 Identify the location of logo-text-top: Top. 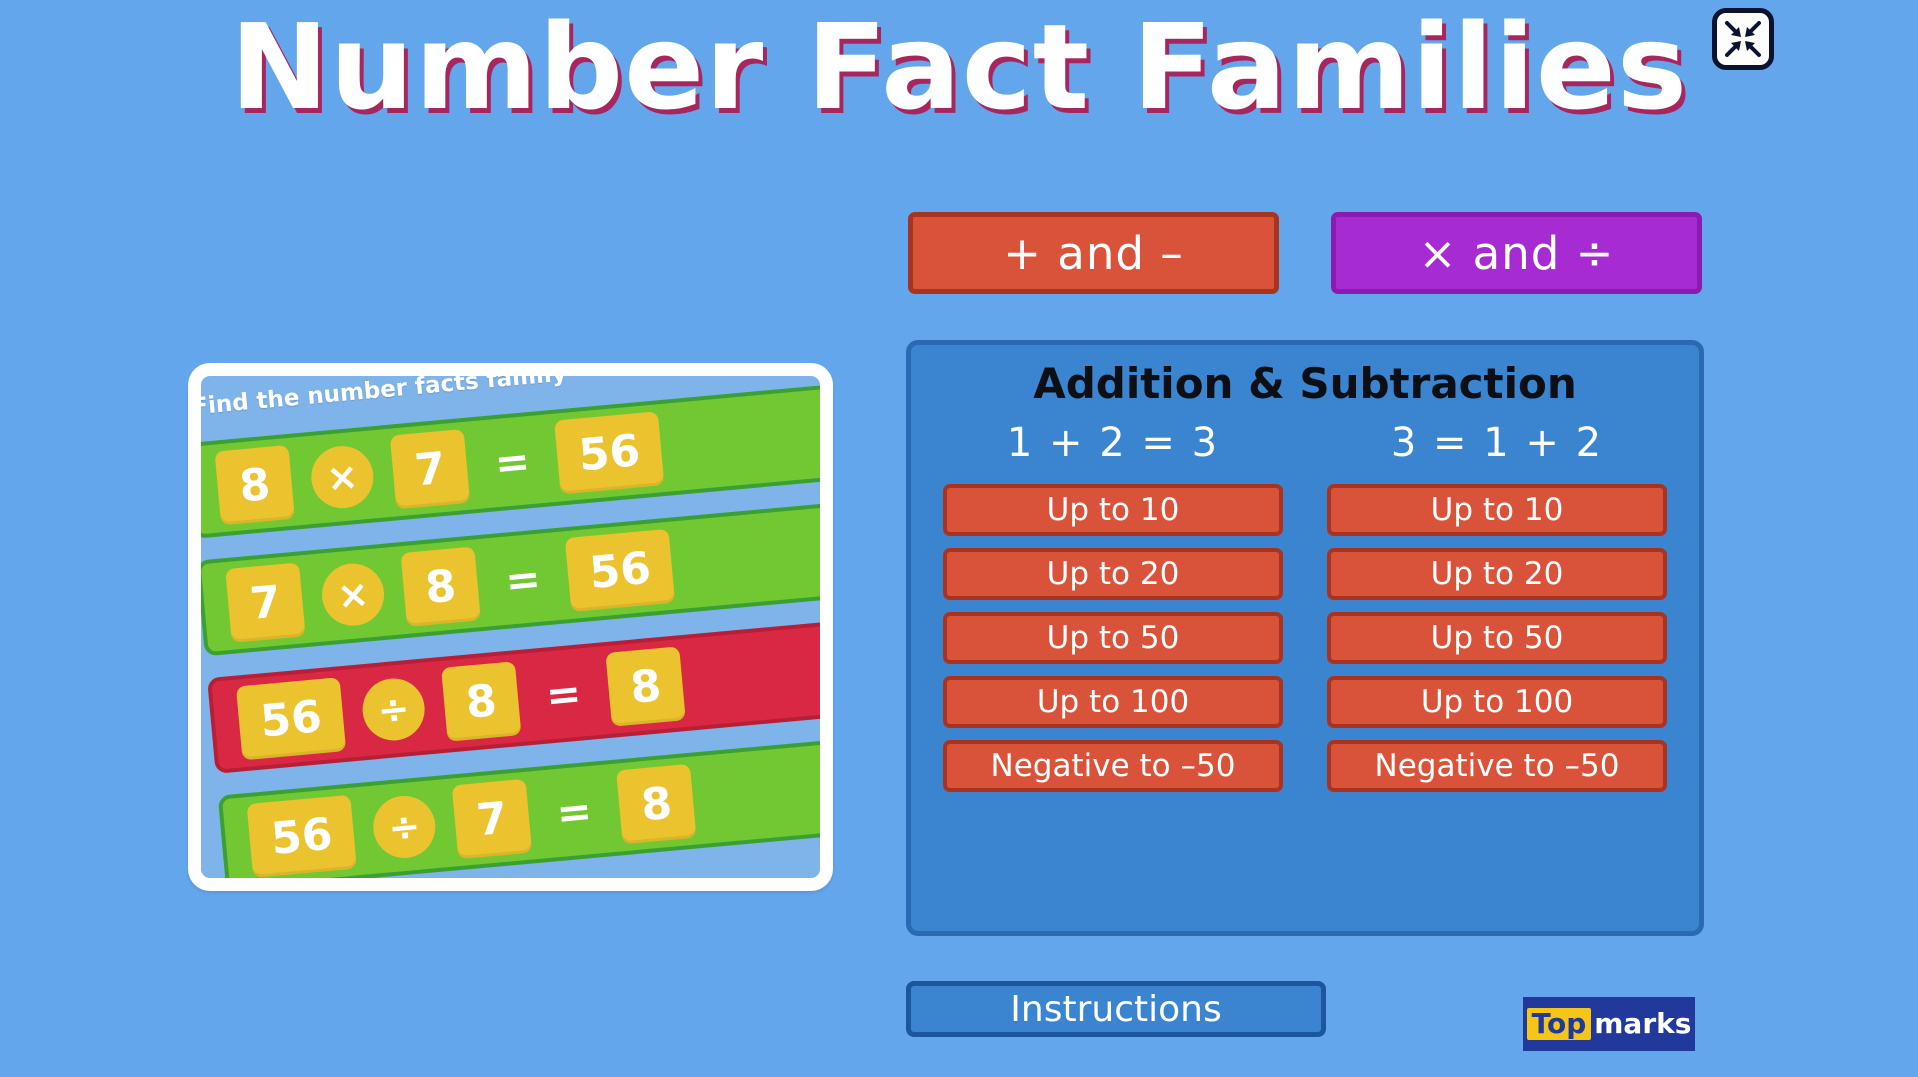
(1559, 1024).